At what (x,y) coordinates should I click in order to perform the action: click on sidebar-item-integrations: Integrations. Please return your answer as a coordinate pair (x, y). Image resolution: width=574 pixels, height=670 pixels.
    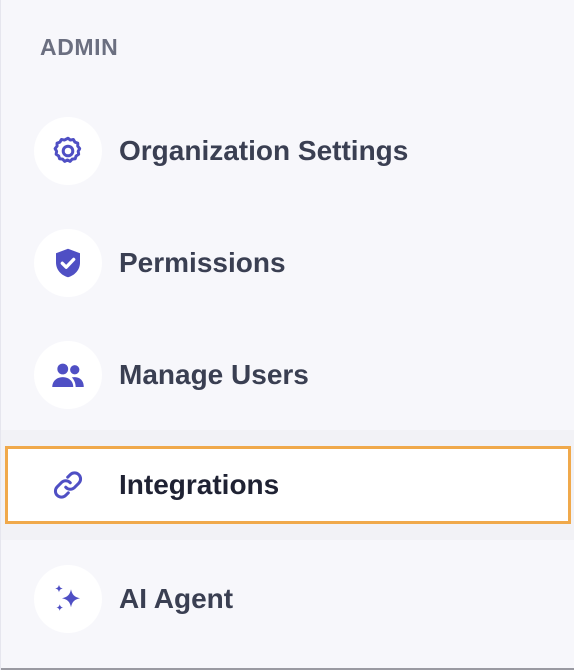
    Looking at the image, I should click on (288, 485).